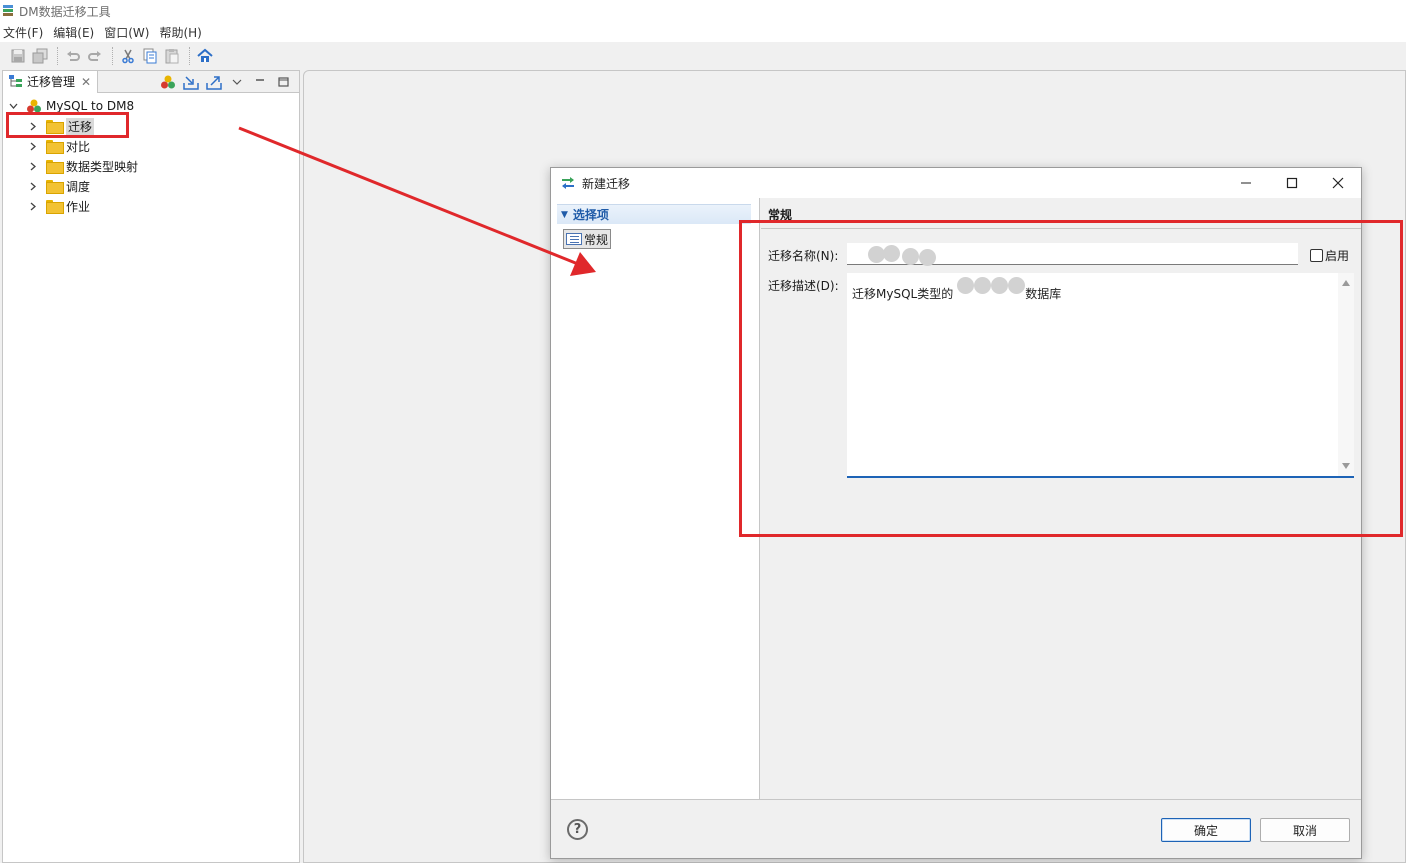  I want to click on view-tabbar: 迁移管理 ✕, so click(151, 81).